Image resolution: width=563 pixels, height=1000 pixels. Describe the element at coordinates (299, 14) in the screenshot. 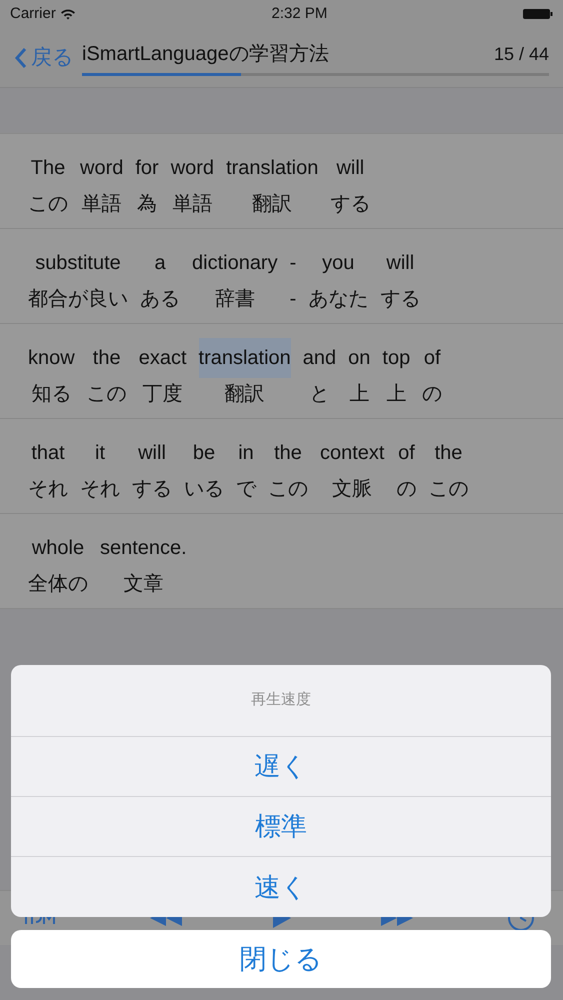

I see `status-time: 2:32 PM` at that location.